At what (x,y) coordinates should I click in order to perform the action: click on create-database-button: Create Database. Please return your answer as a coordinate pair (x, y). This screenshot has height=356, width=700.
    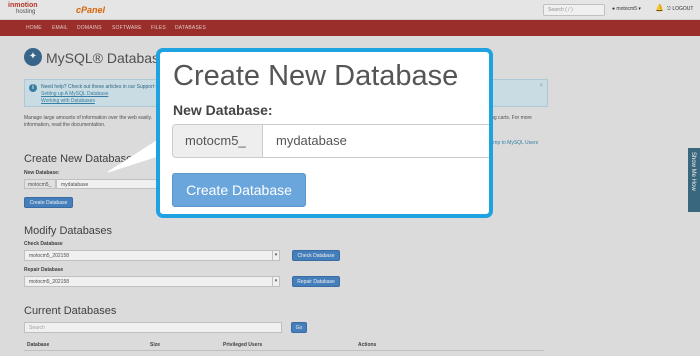
    Looking at the image, I should click on (239, 190).